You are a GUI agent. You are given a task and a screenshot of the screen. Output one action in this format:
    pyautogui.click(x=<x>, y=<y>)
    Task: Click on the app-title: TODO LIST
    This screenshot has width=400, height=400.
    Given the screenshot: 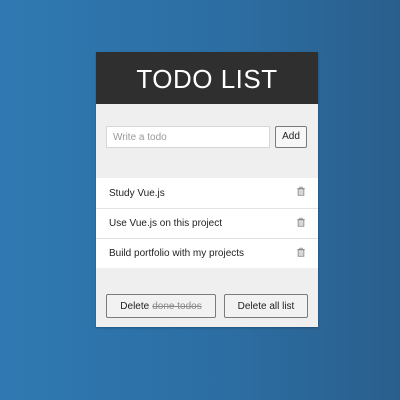 What is the action you would take?
    pyautogui.click(x=207, y=78)
    